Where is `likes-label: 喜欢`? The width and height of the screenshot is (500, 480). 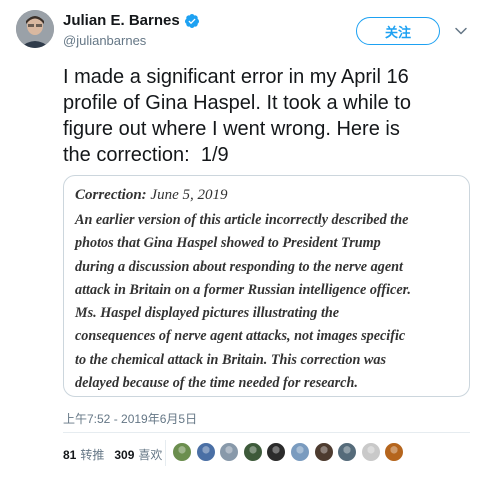 likes-label: 喜欢 is located at coordinates (150, 454).